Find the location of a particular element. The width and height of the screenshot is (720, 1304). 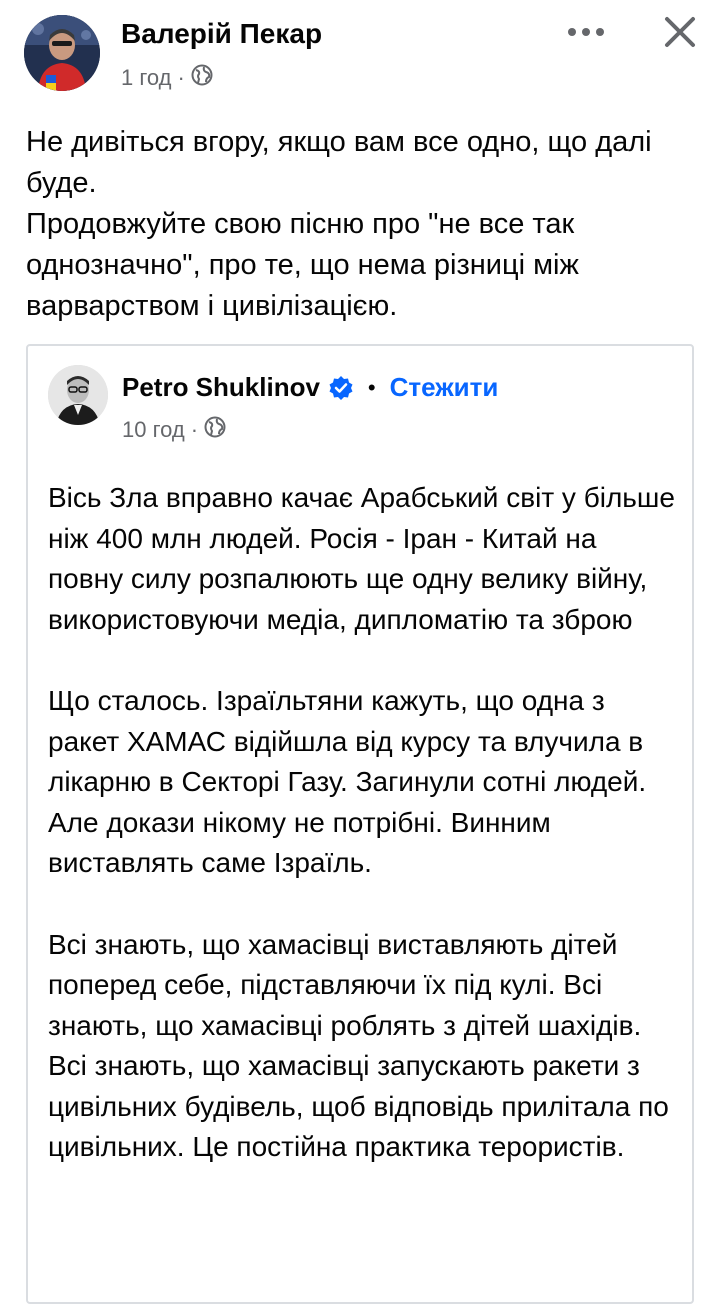

author-name: Валерій Пекар is located at coordinates (221, 34).